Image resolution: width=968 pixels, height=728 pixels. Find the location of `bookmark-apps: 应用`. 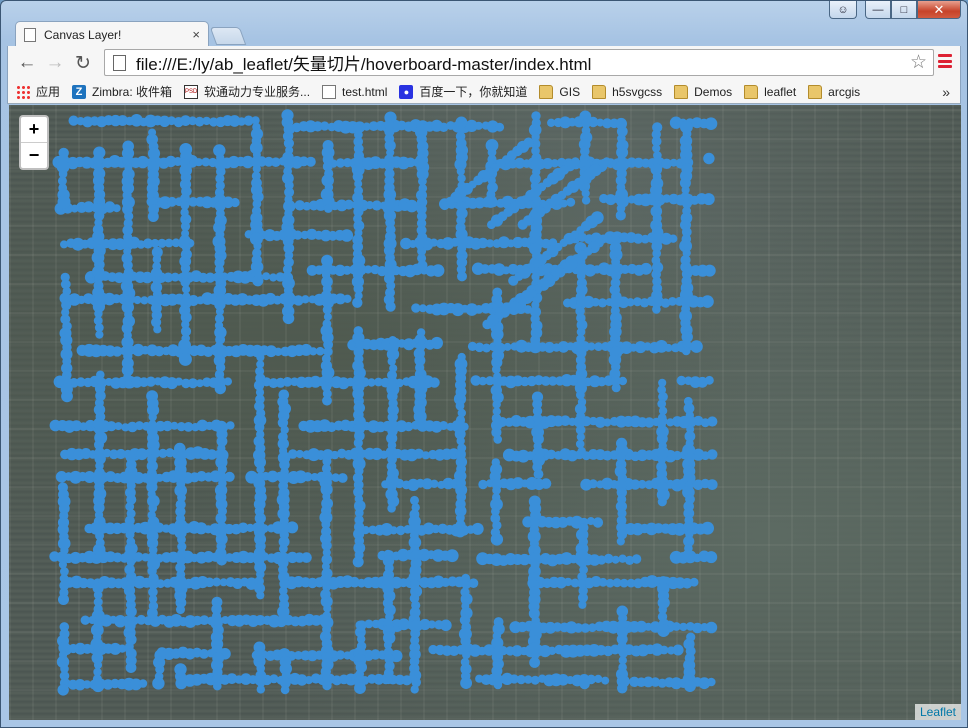

bookmark-apps: 应用 is located at coordinates (38, 92).